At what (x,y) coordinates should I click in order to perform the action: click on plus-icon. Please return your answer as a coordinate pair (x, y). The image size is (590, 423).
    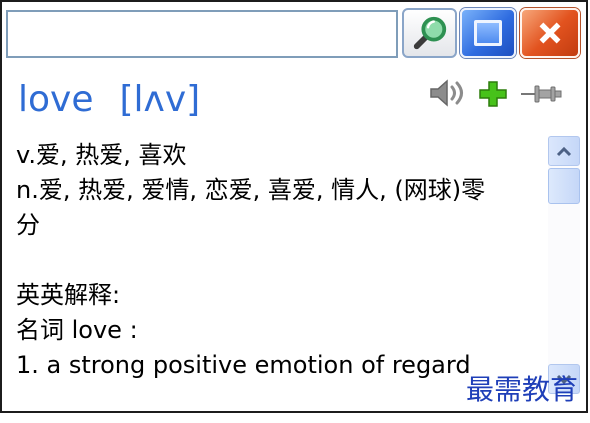
    Looking at the image, I should click on (493, 94).